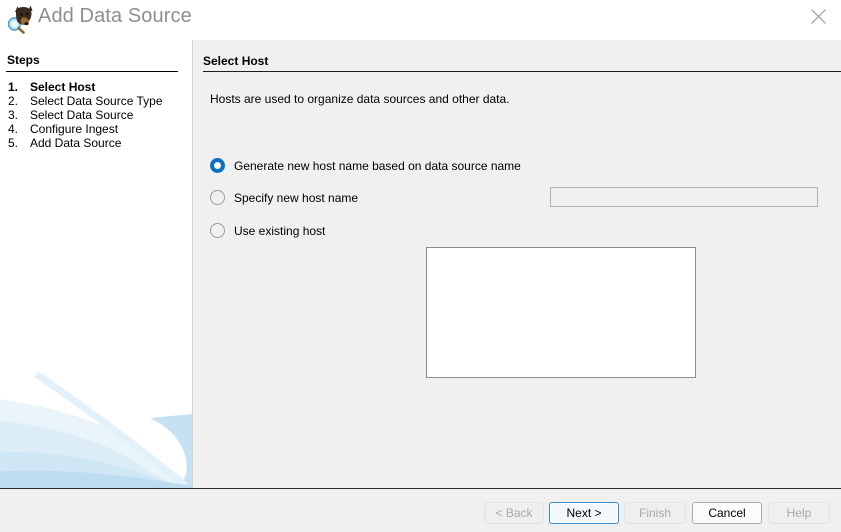  Describe the element at coordinates (584, 513) in the screenshot. I see `next-button: Next >` at that location.